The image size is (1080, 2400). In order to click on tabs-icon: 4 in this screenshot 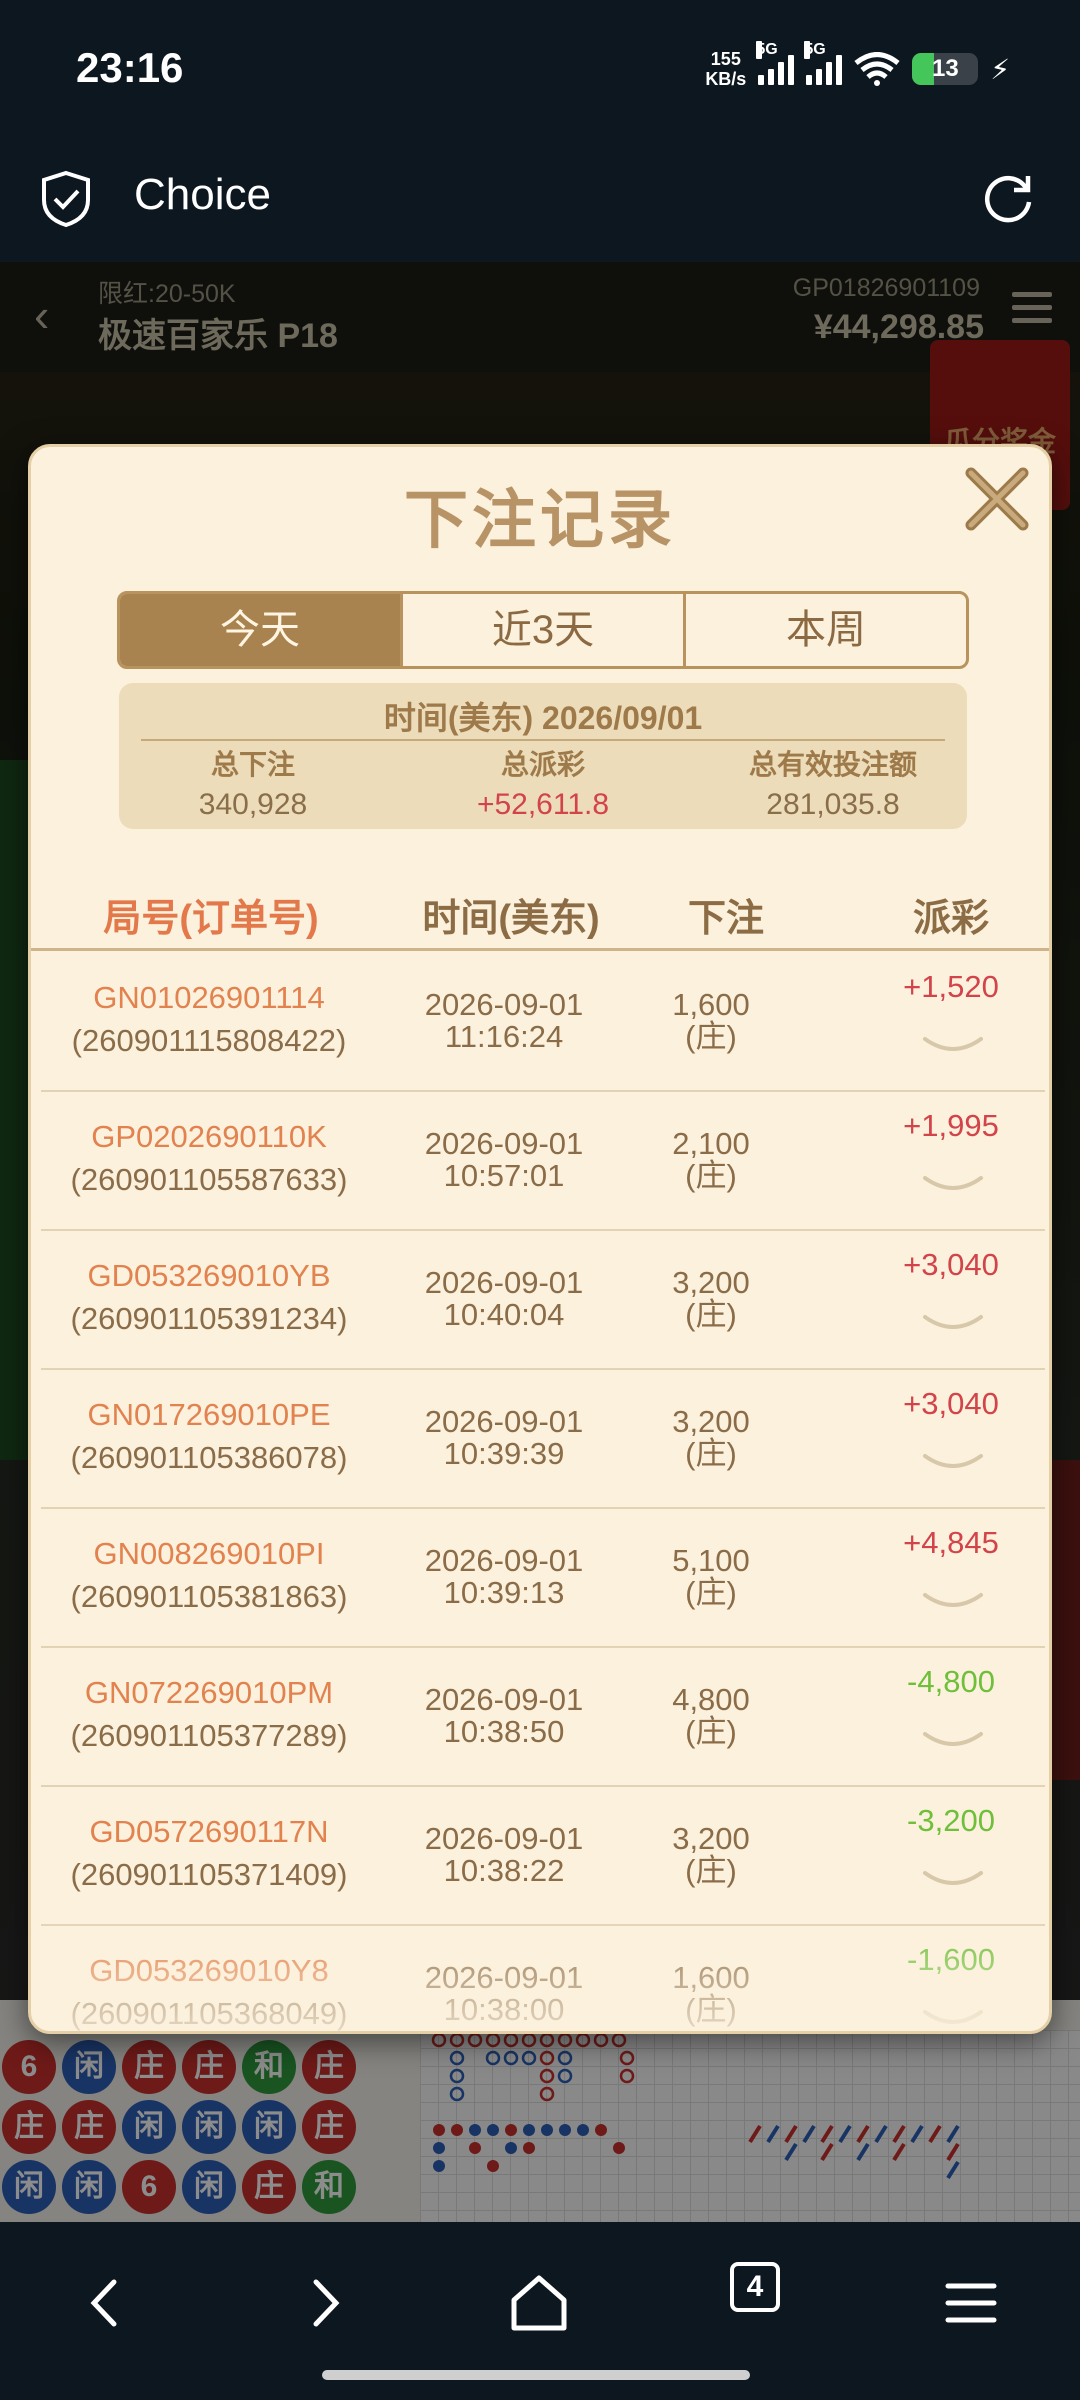, I will do `click(755, 2287)`.